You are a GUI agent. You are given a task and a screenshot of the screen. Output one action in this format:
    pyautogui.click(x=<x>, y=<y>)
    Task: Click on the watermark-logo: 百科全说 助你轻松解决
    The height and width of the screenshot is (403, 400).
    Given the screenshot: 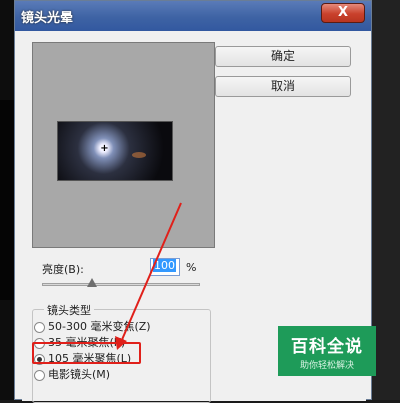 What is the action you would take?
    pyautogui.click(x=327, y=351)
    